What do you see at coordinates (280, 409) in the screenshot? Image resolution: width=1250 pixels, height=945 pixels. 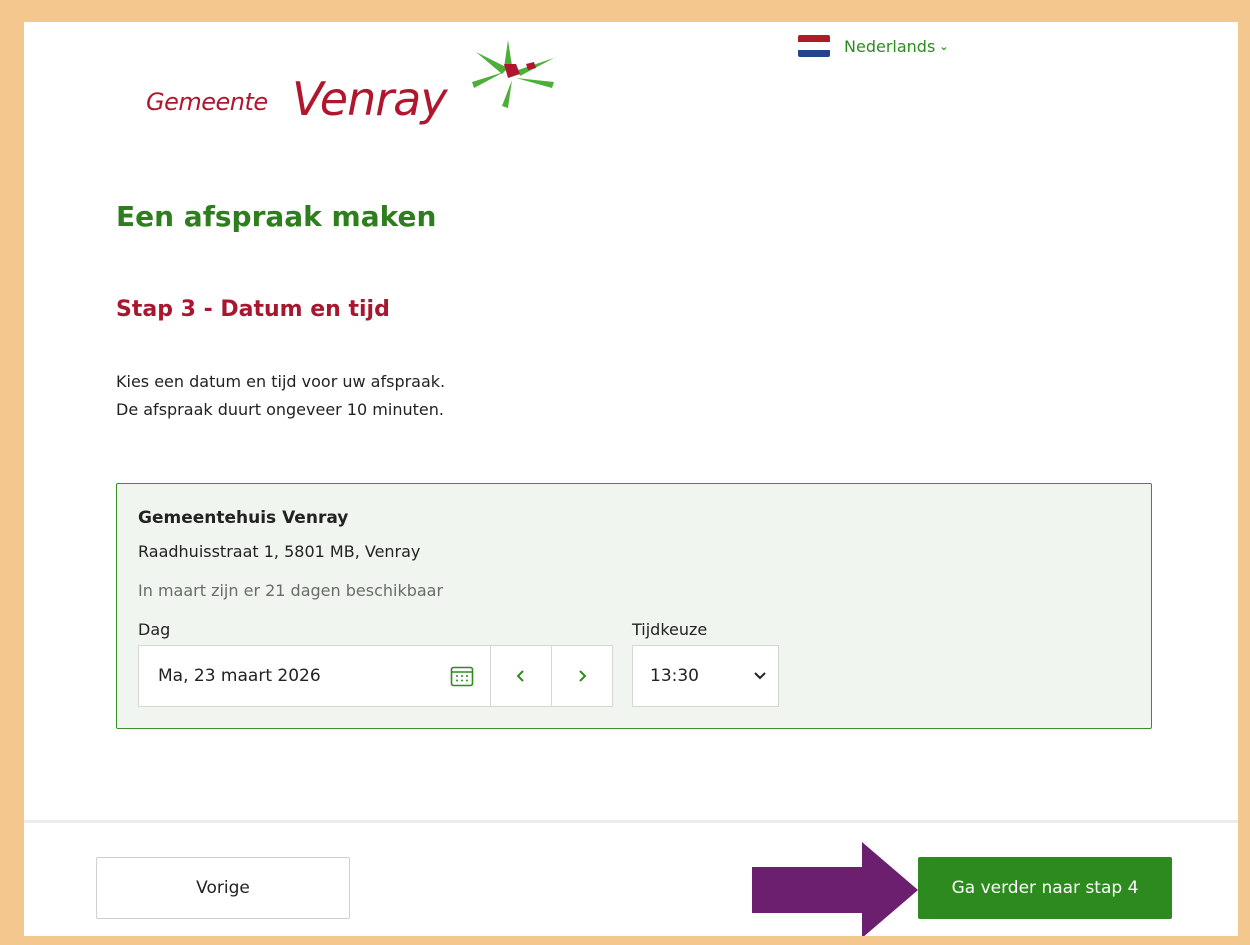 I see `intro-line-2: De afspraak duurt ongeveer 10 minuten.` at bounding box center [280, 409].